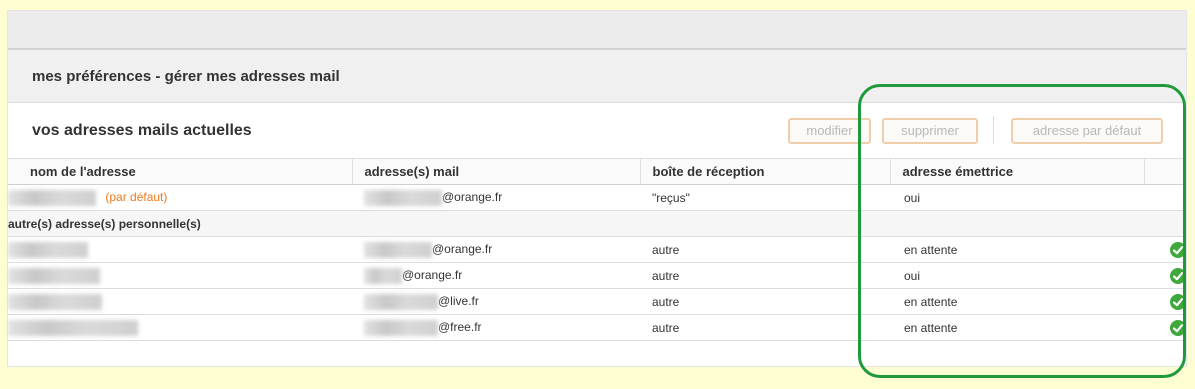 This screenshot has height=389, width=1195. I want to click on column-header-mail: adresse(s) mail, so click(495, 171).